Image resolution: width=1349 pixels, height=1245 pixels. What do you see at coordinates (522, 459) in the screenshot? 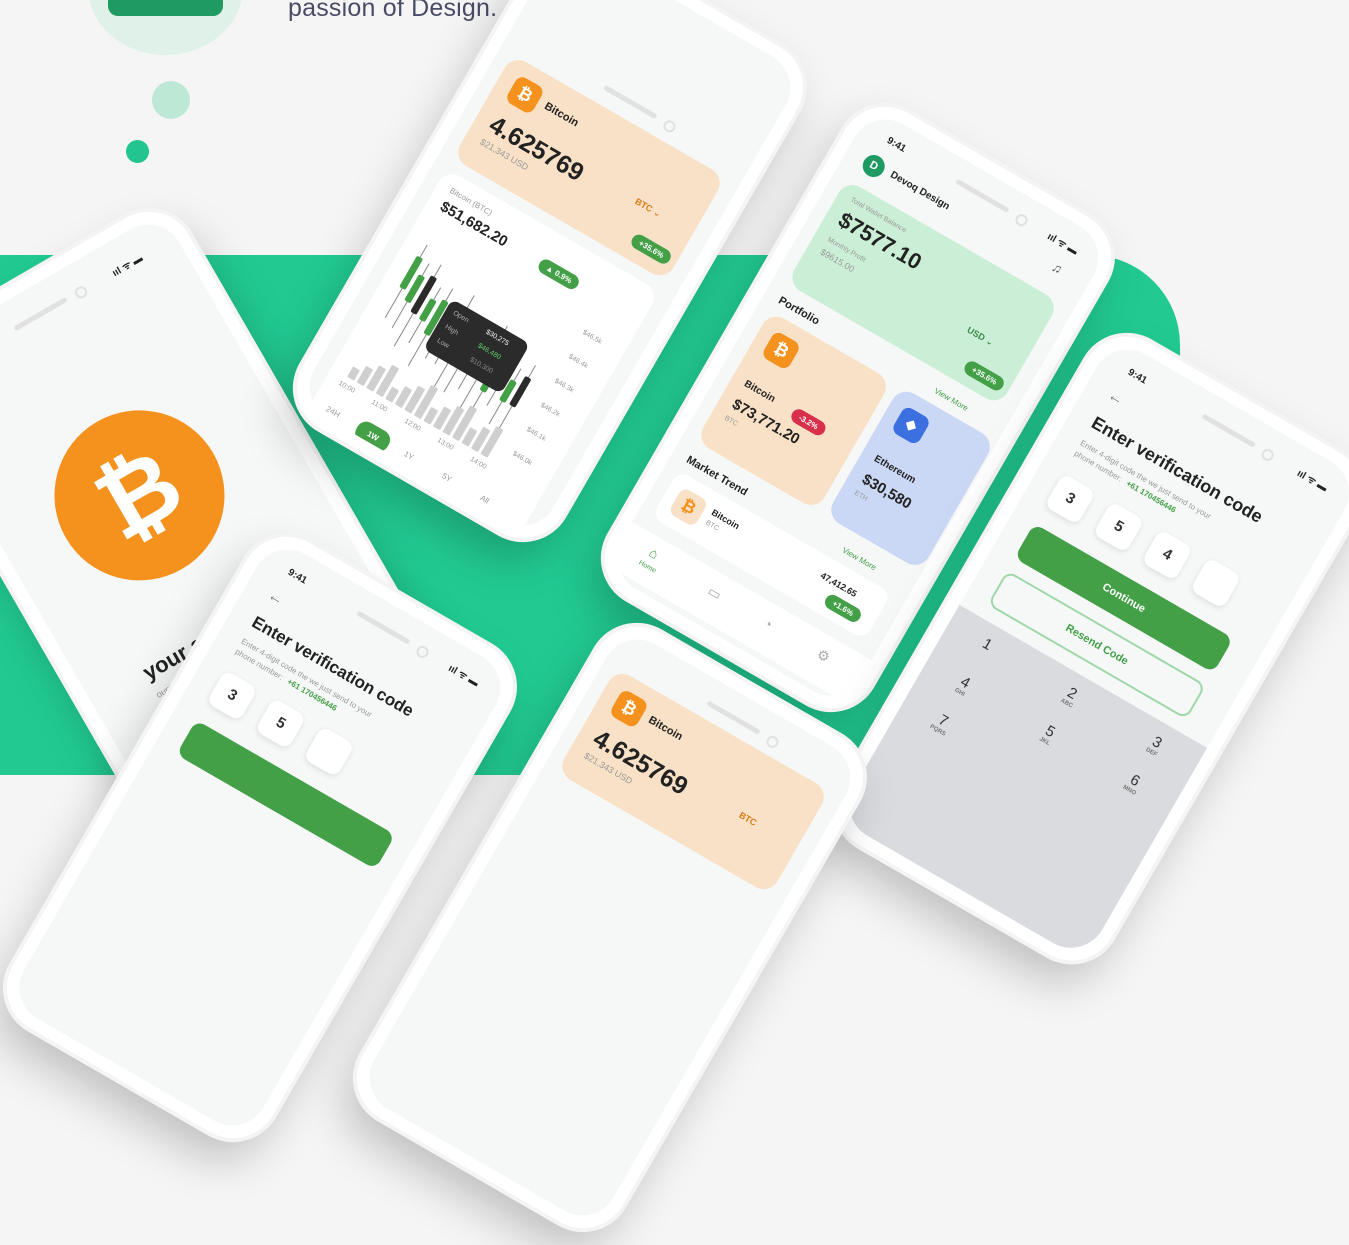
I see `y-tick: $46.0k` at bounding box center [522, 459].